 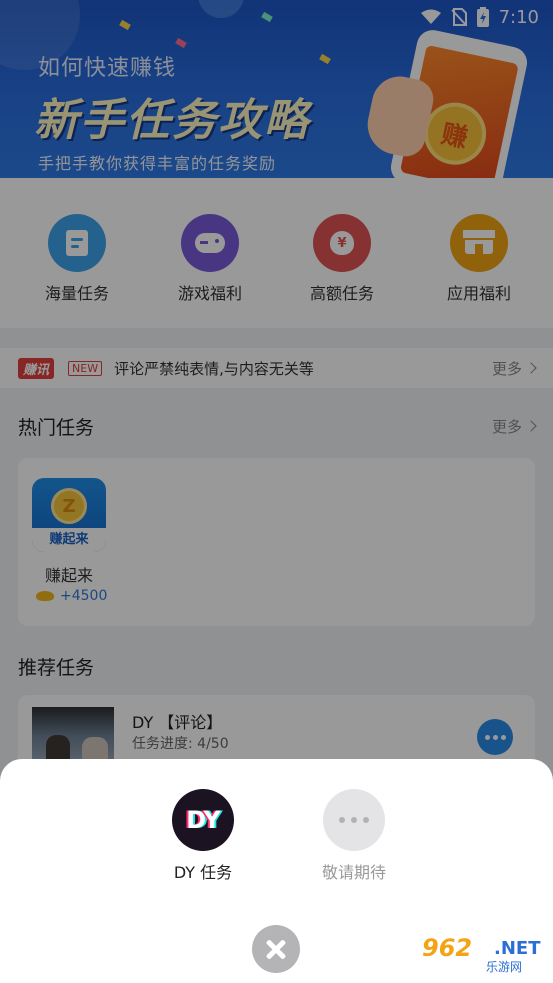 I want to click on option-label: 敬请期待, so click(x=353, y=872).